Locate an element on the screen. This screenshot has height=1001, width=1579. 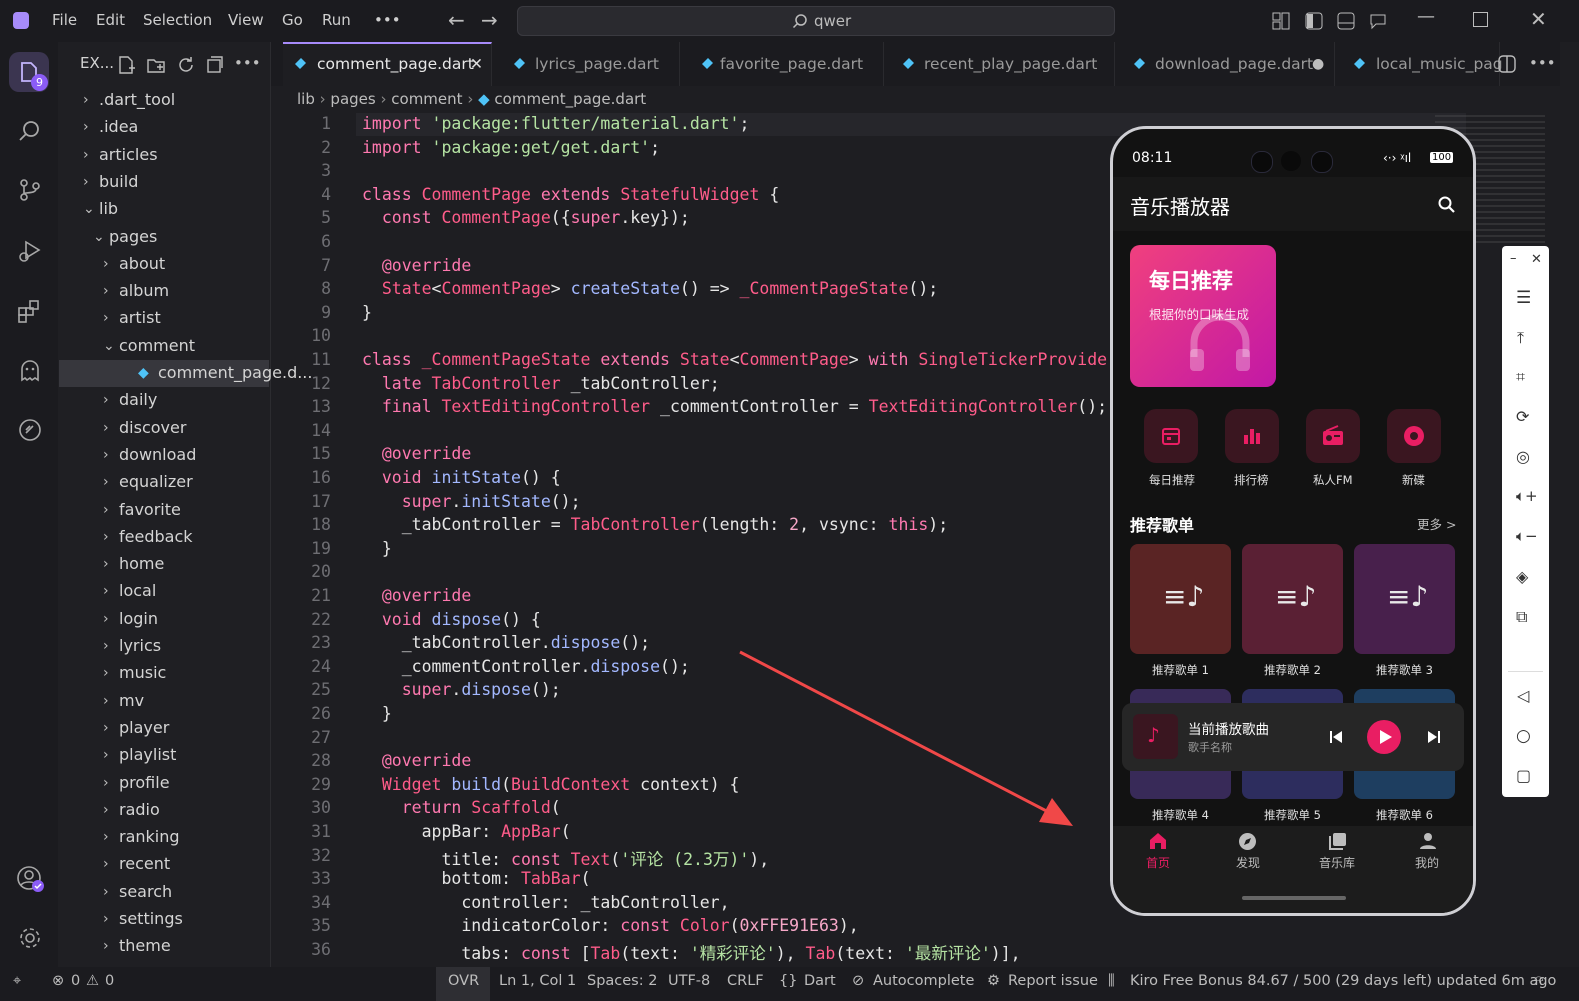
indentation: Spaces: 2 is located at coordinates (622, 981).